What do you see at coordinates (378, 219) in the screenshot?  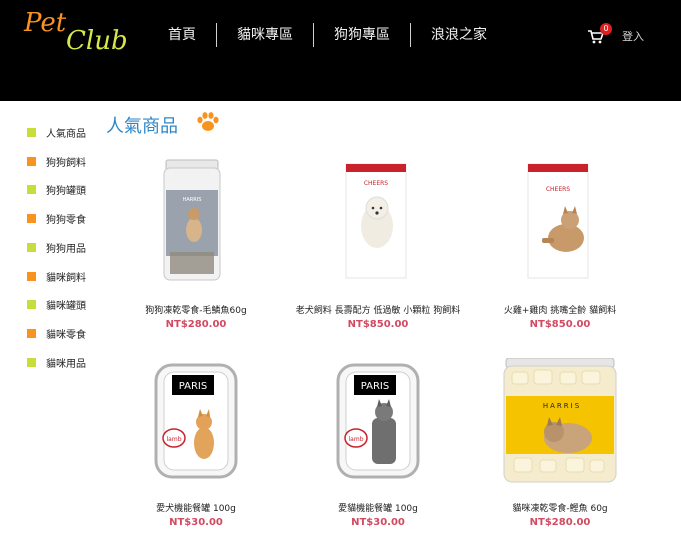 I see `product-image-cheers-dog-food-bag: CHEERS` at bounding box center [378, 219].